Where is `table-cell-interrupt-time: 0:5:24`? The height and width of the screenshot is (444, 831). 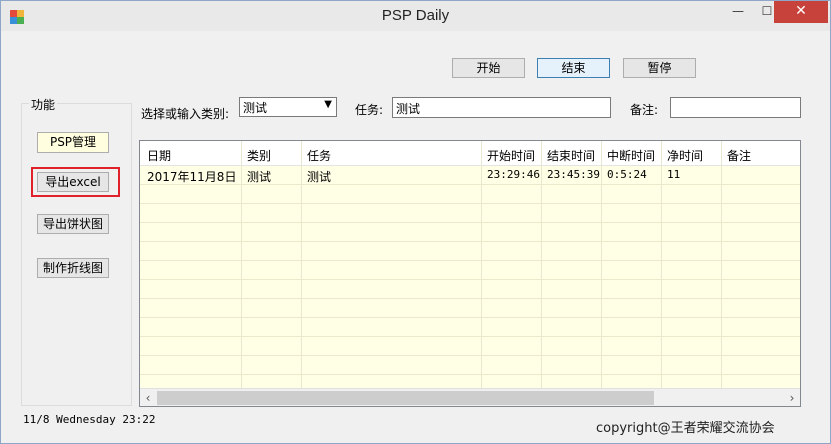 table-cell-interrupt-time: 0:5:24 is located at coordinates (627, 174).